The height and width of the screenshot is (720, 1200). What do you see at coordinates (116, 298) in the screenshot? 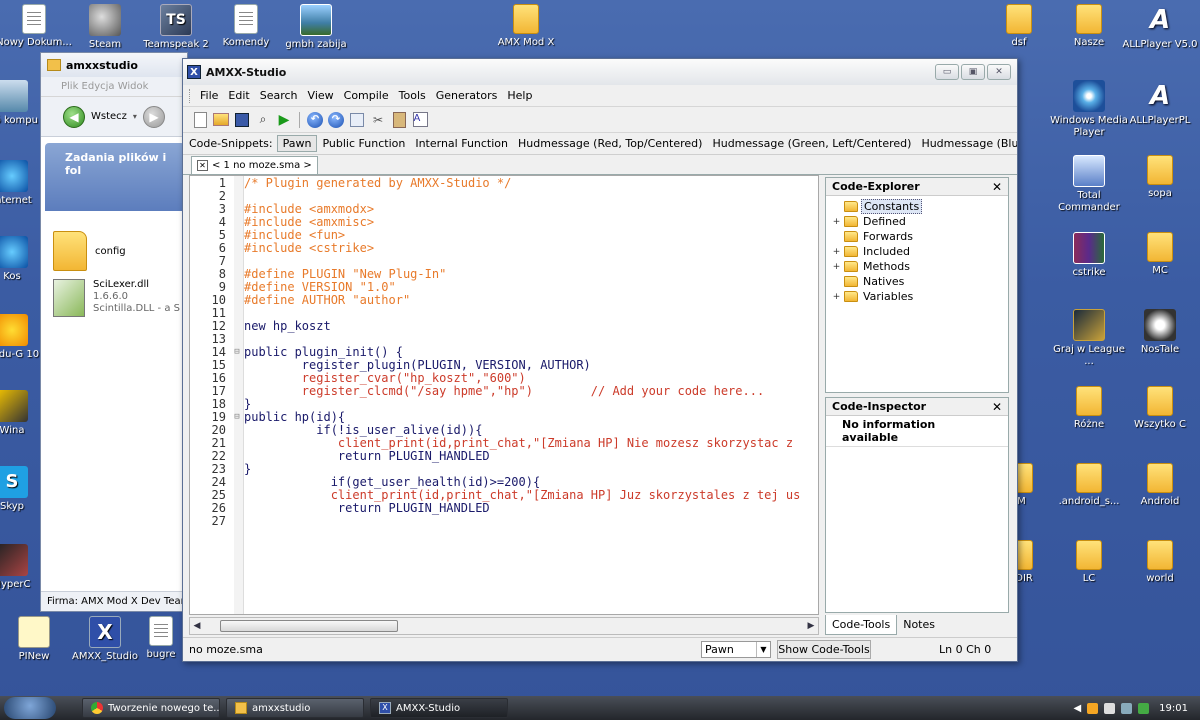
I see `explorer-item-scilexer: SciLexer.dll 1.6.6.0 Scintilla.DLL - a S` at bounding box center [116, 298].